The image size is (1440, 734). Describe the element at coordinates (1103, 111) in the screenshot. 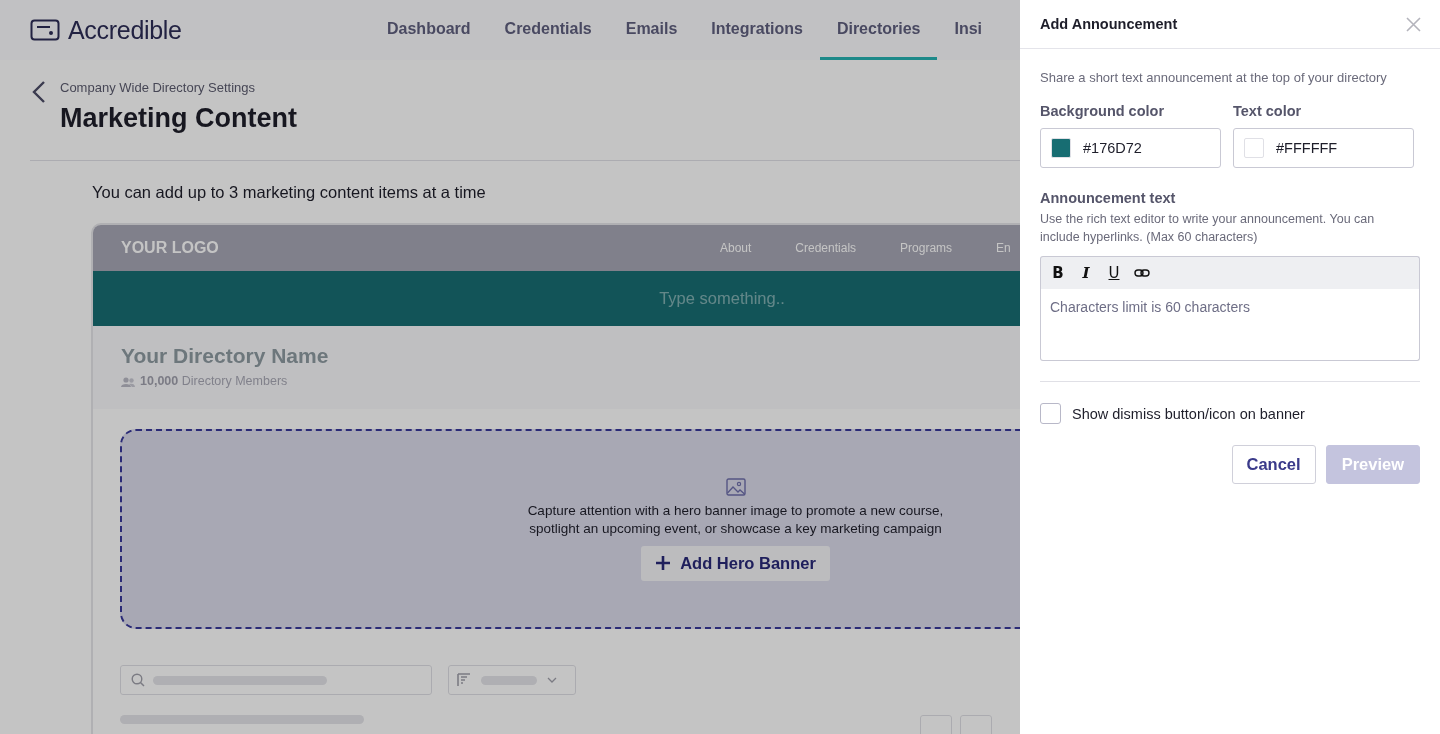

I see `field-label: Background color` at that location.